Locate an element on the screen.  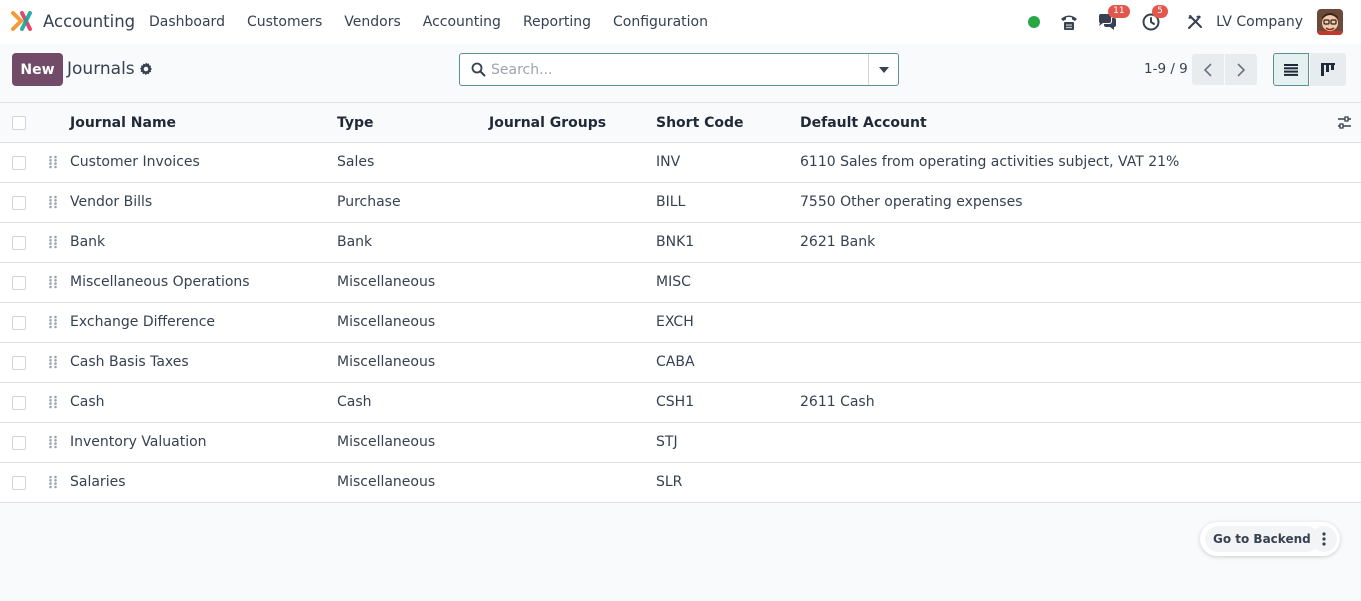
cell-default-account: 2621 Bank is located at coordinates (838, 242).